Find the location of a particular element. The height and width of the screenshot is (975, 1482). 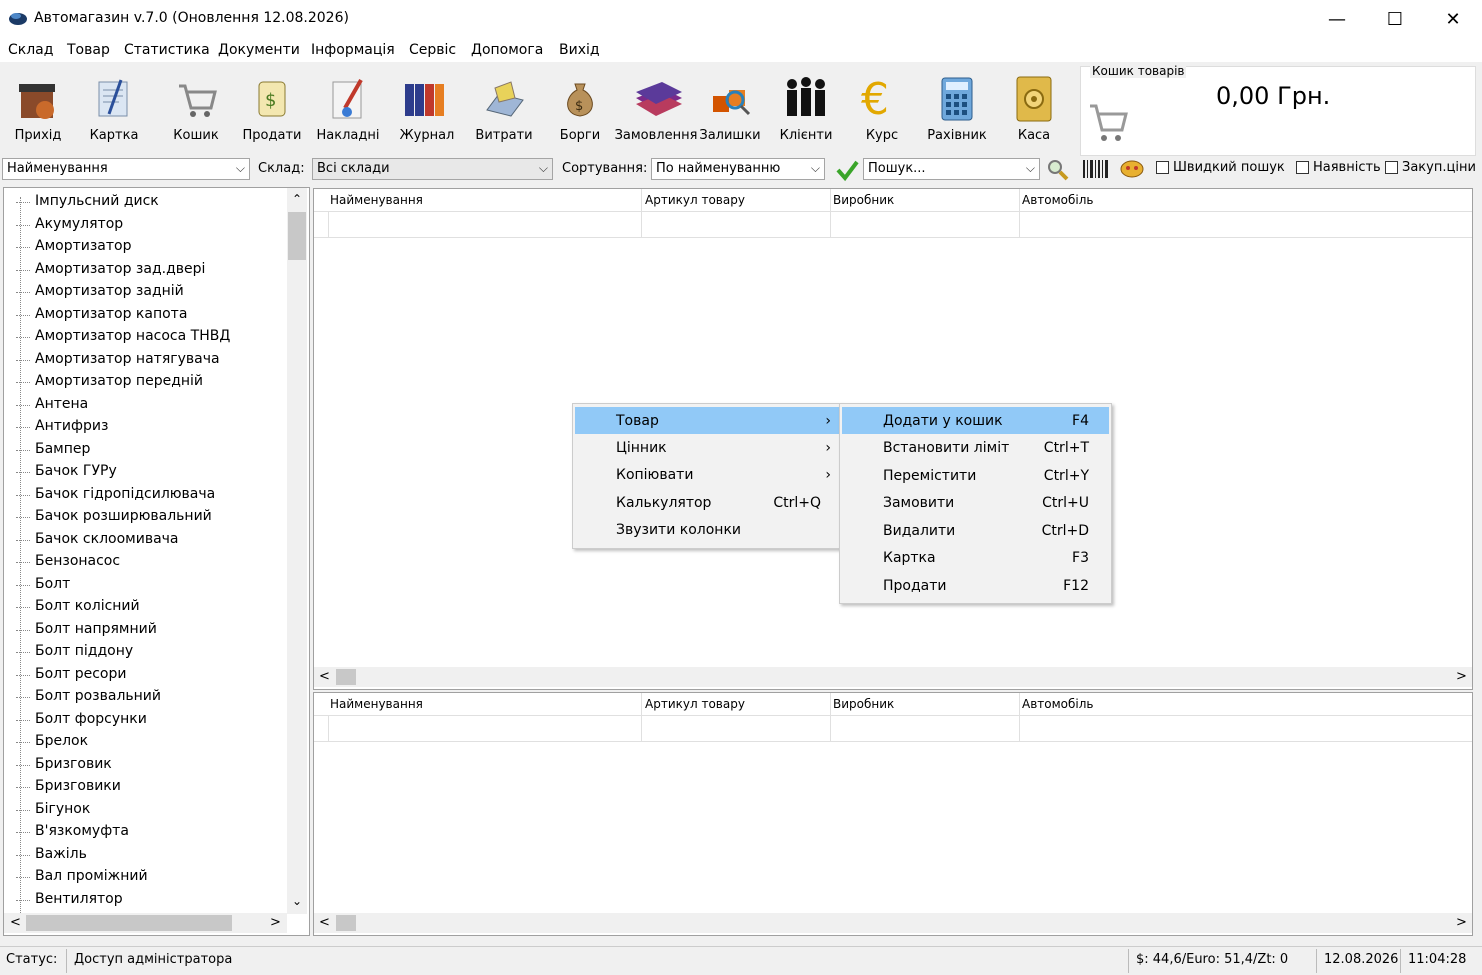

menu-tovar: Товар is located at coordinates (88, 50).